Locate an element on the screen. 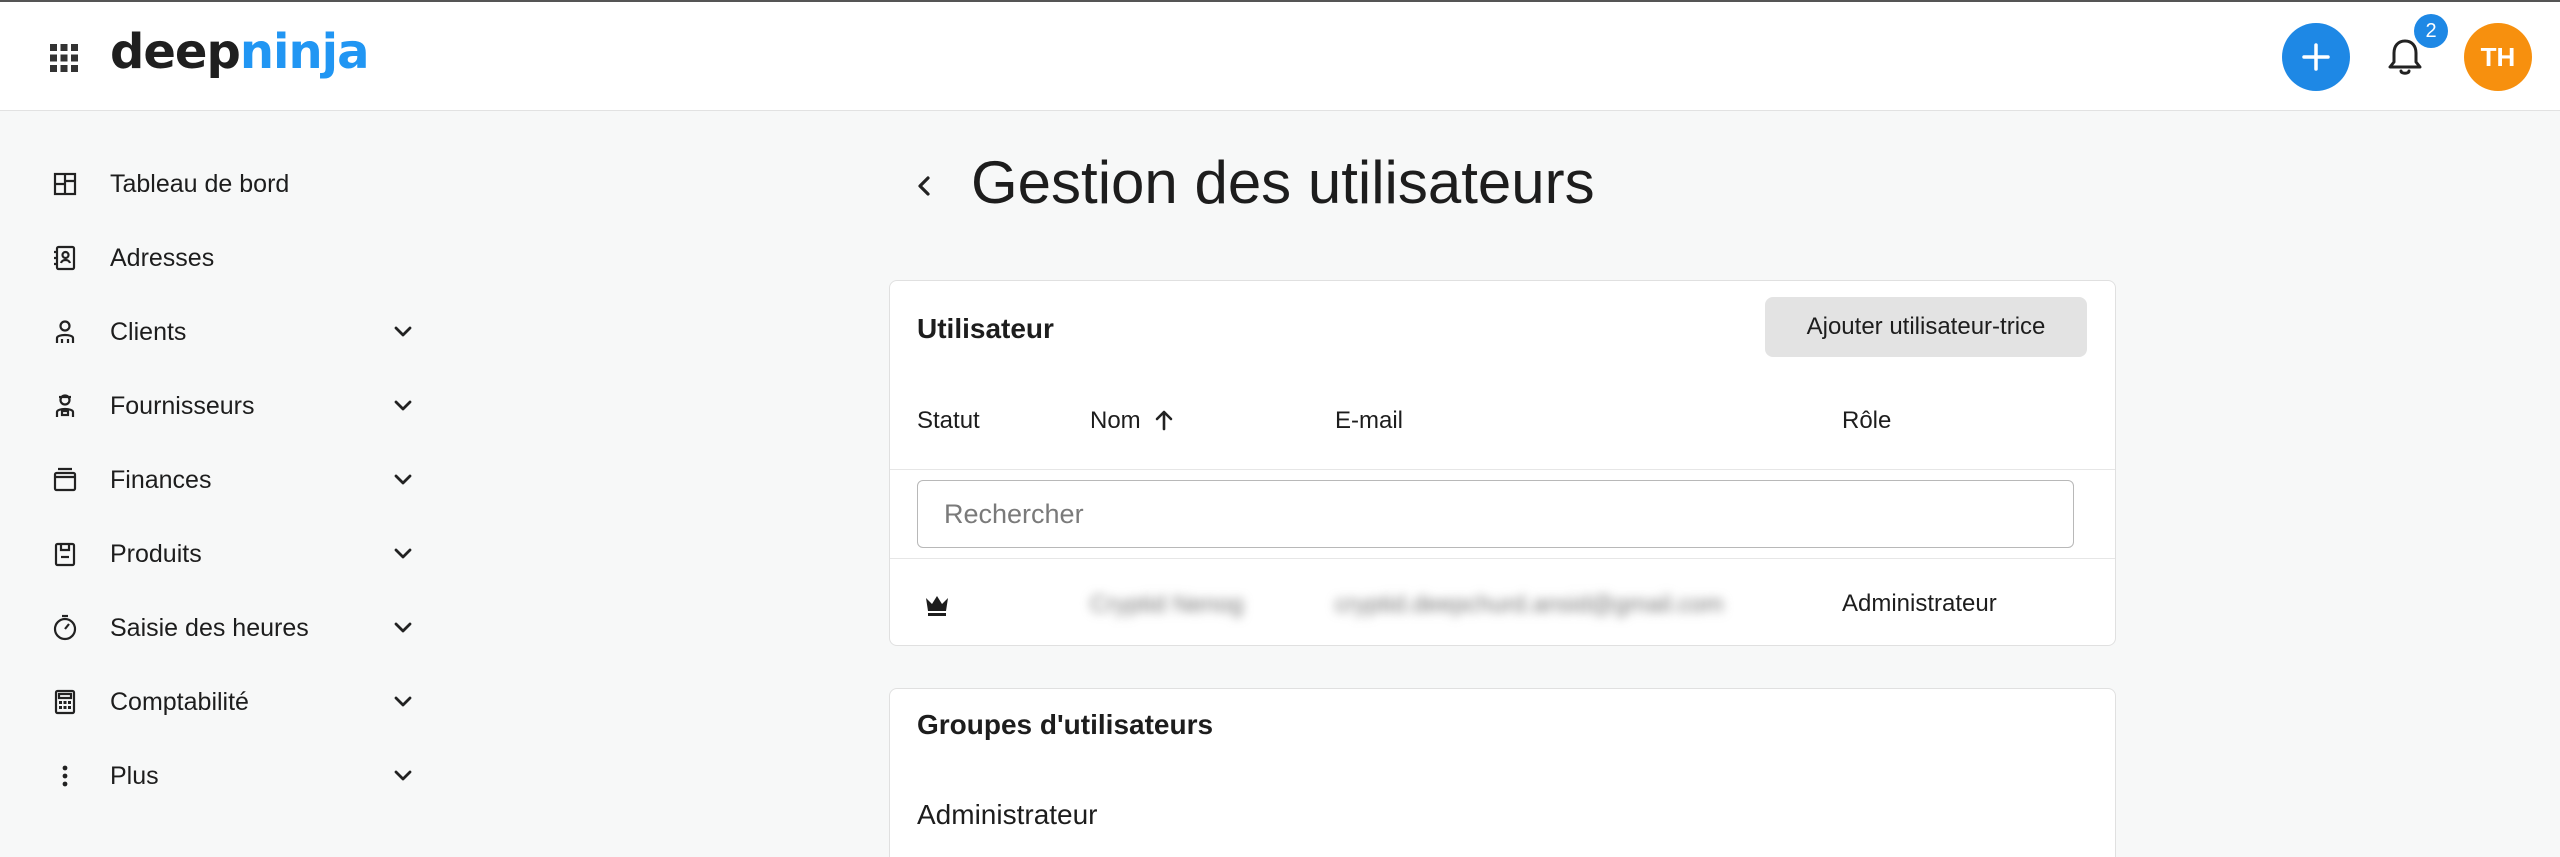 This screenshot has height=857, width=2560. more-vertical-icon is located at coordinates (65, 776).